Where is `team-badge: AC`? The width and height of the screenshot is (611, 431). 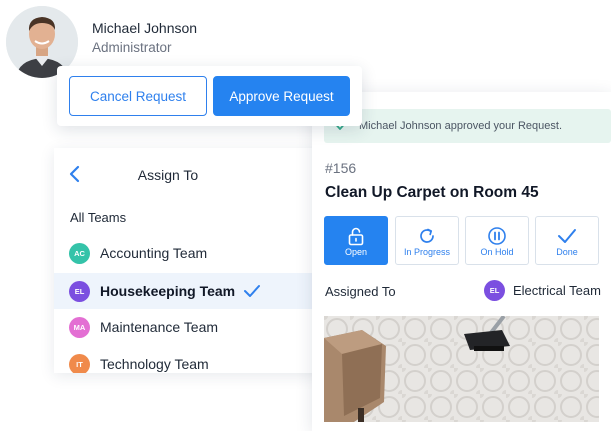 team-badge: AC is located at coordinates (79, 253).